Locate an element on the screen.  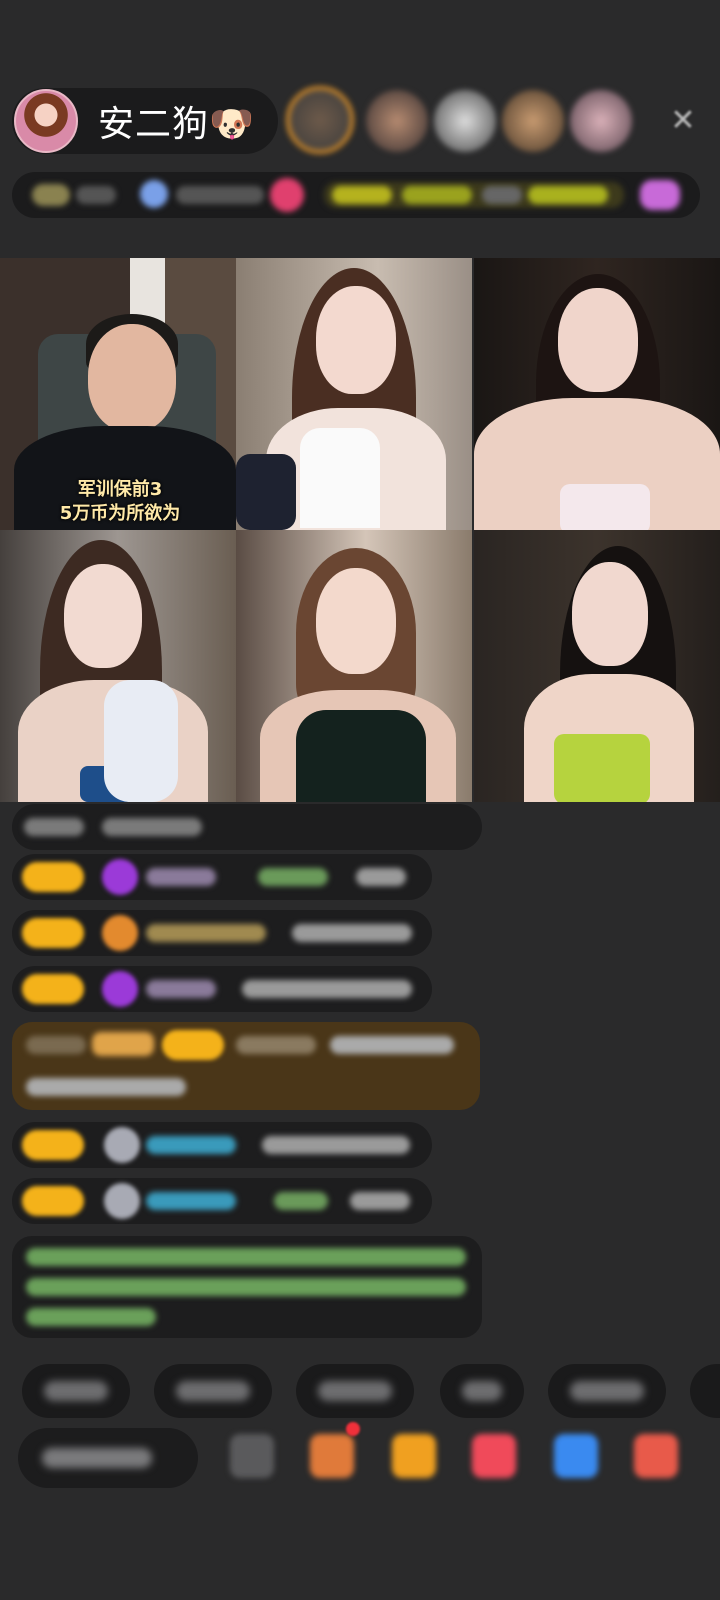
anchor-name: 安二狗🐶 is located at coordinates (176, 121).